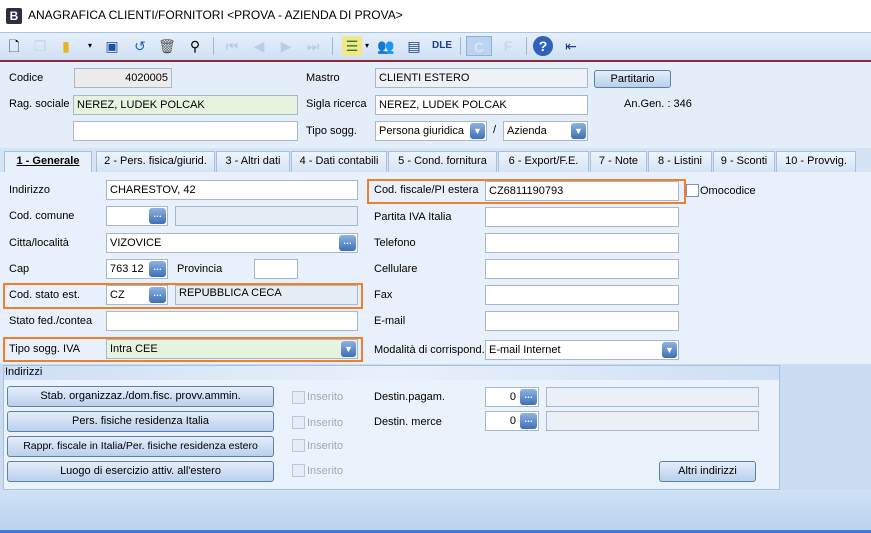 This screenshot has width=871, height=533. I want to click on partitario-button: Partitario, so click(632, 79).